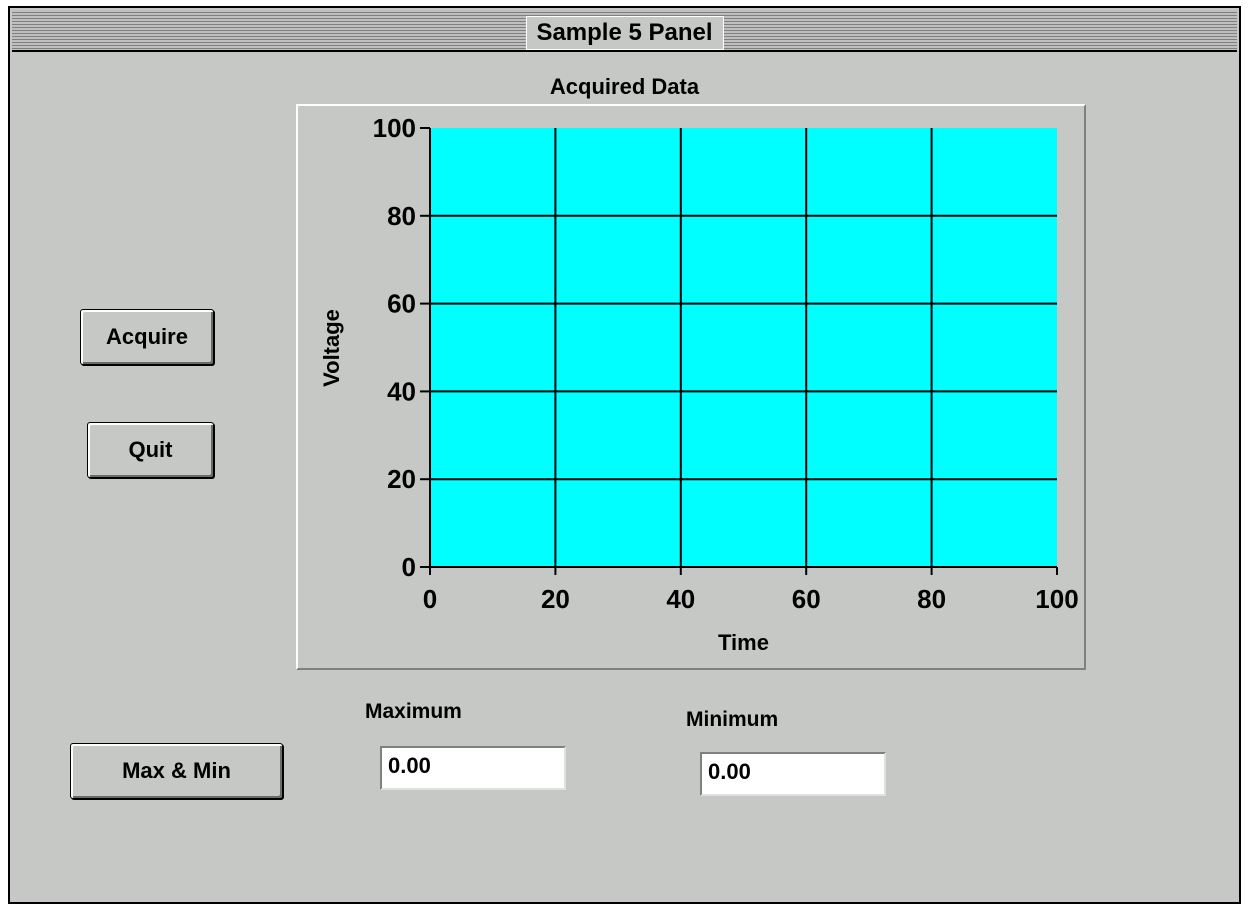 Image resolution: width=1249 pixels, height=914 pixels. I want to click on y-tick-label: 60, so click(401, 304).